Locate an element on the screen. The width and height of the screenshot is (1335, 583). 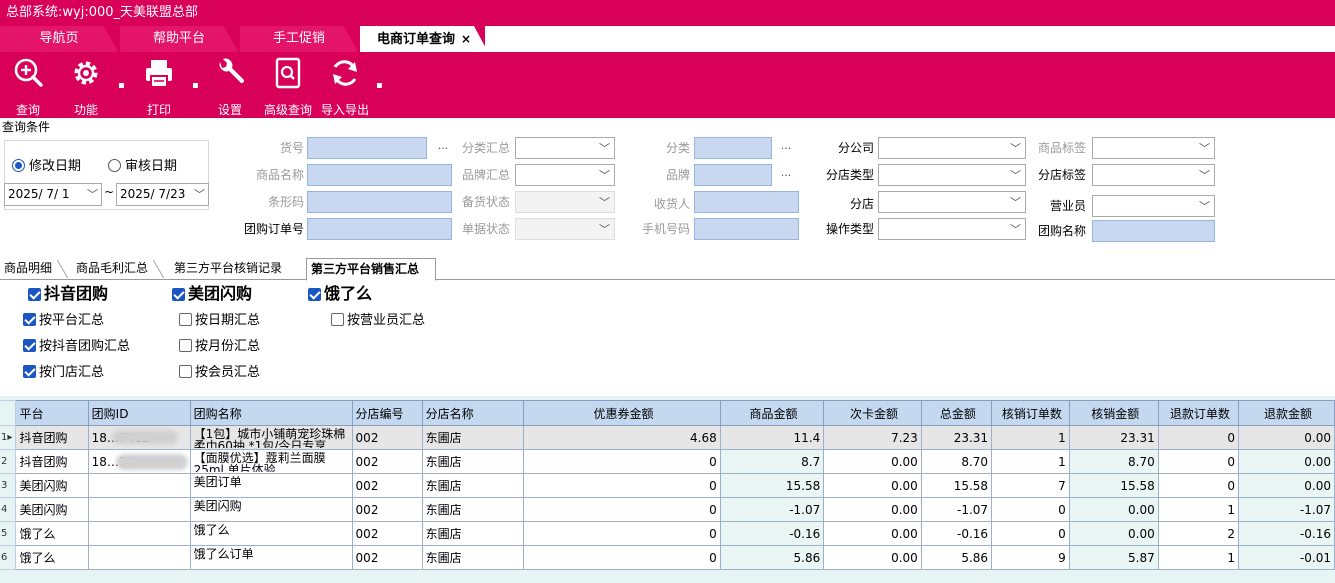
table-row: 5 饿了么 饿了么 002 东圃店 0 -0.16 0.00 -0.16 0 0.00 2 -0.16 is located at coordinates (667, 533).